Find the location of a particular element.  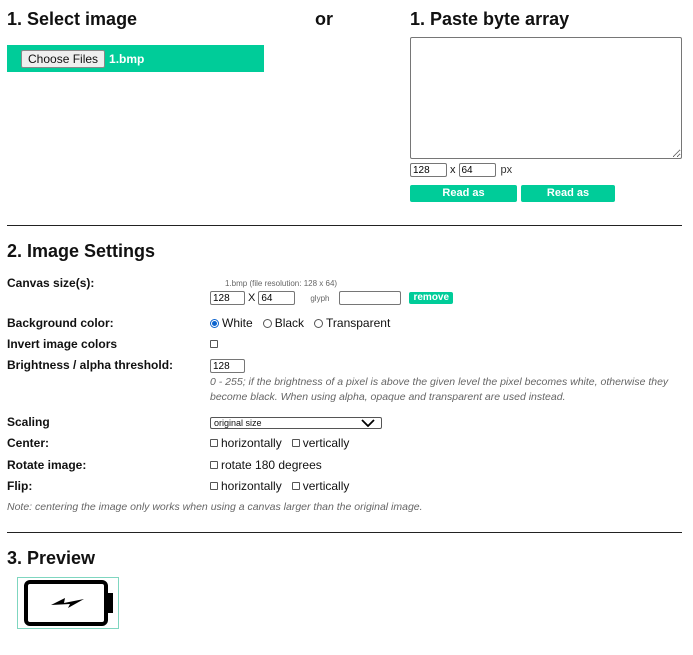

bg-black-radio is located at coordinates (267, 323).